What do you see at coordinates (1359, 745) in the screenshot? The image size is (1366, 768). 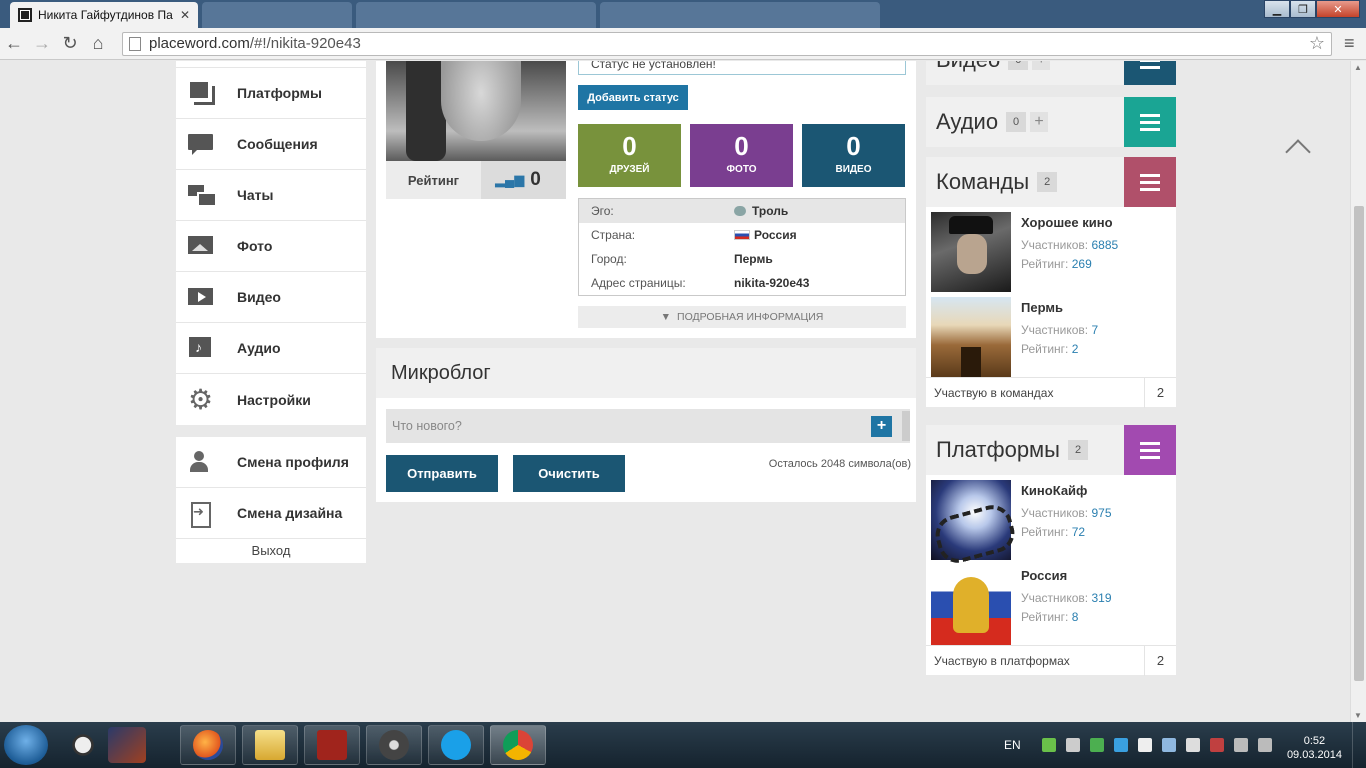 I see `show-desktop-button` at bounding box center [1359, 745].